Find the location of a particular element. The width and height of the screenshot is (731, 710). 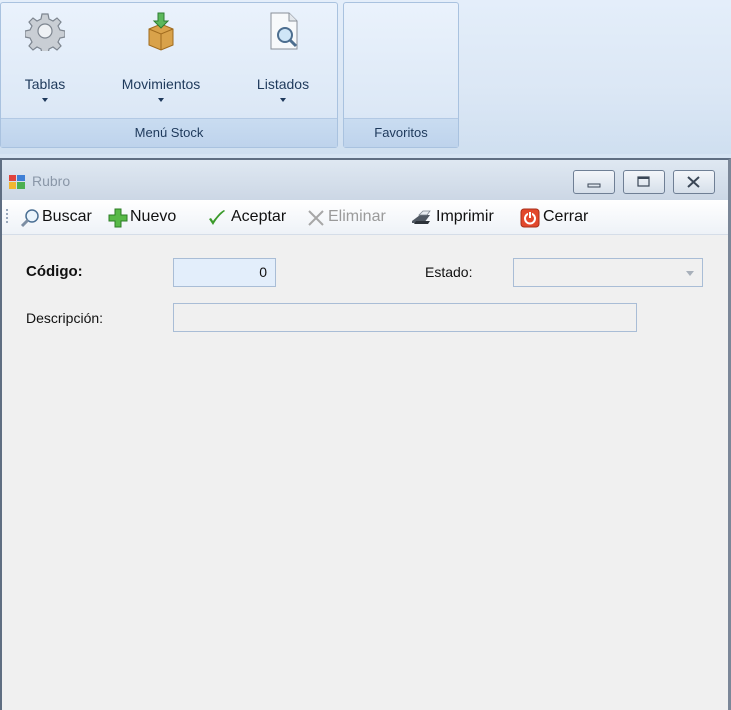

restore-button is located at coordinates (644, 182).